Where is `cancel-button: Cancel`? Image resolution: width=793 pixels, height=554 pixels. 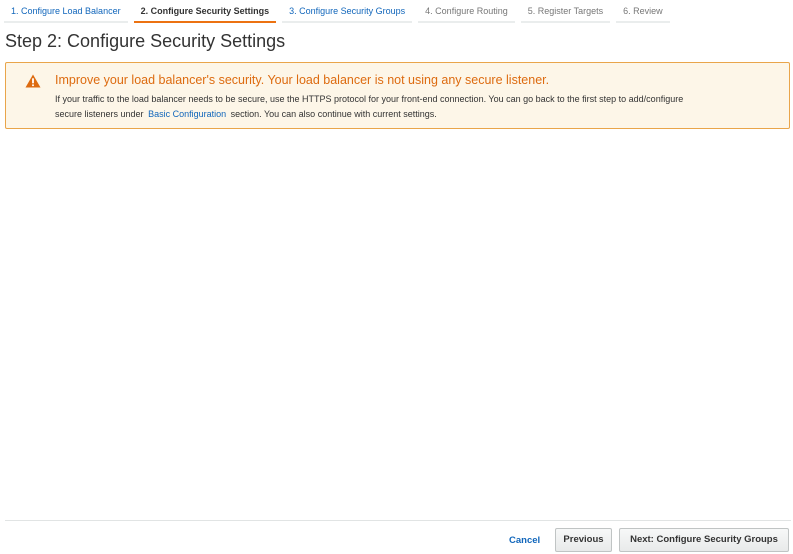
cancel-button: Cancel is located at coordinates (524, 541).